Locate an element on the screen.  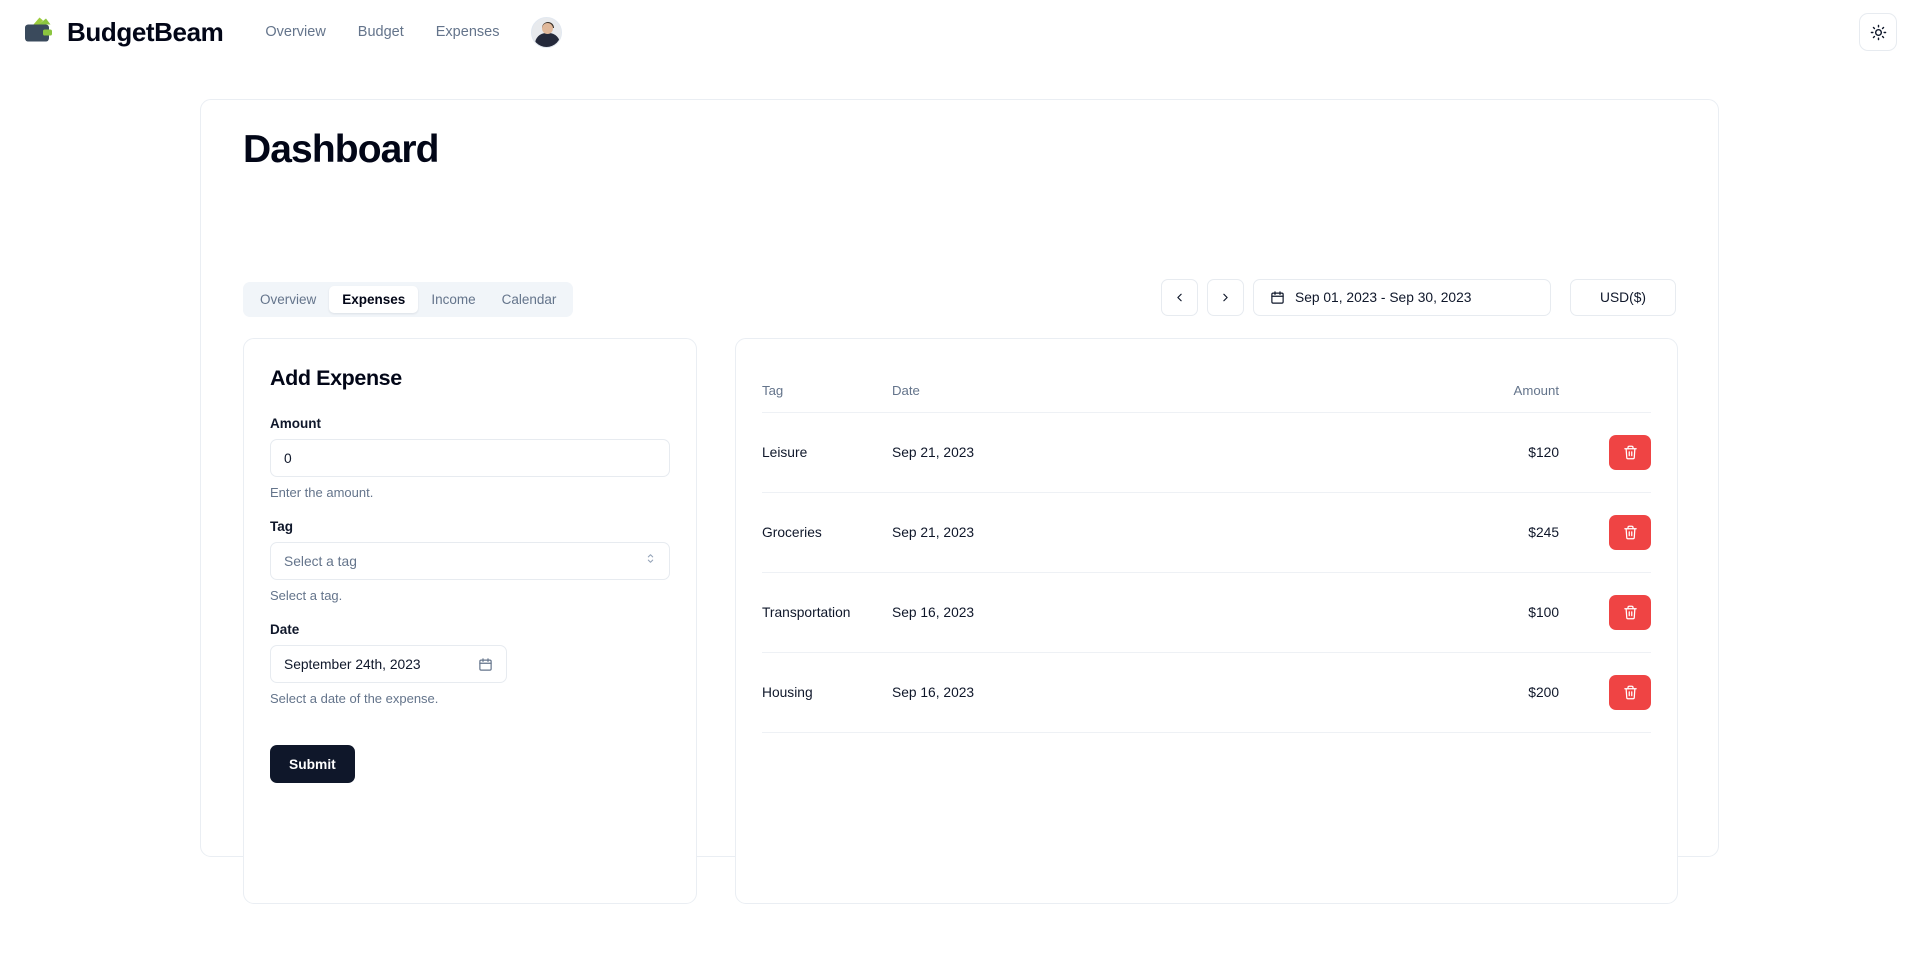
header-amount: Amount is located at coordinates (1385, 388).